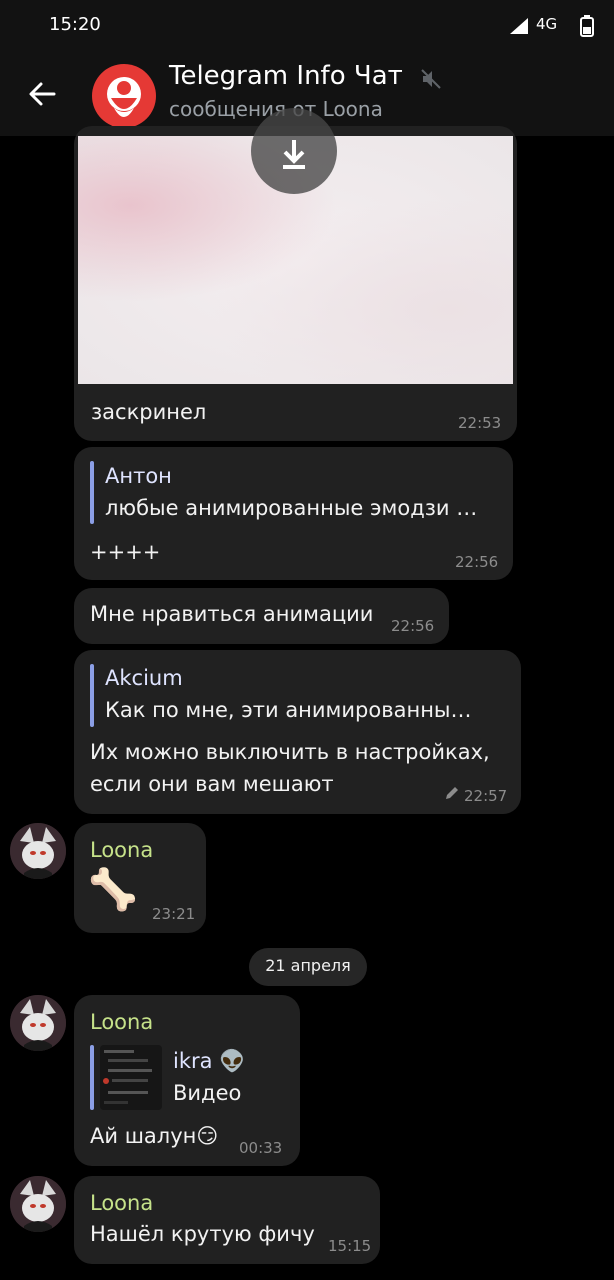  What do you see at coordinates (290, 752) in the screenshot?
I see `message-text-line: Их можно выключить в настройках,` at bounding box center [290, 752].